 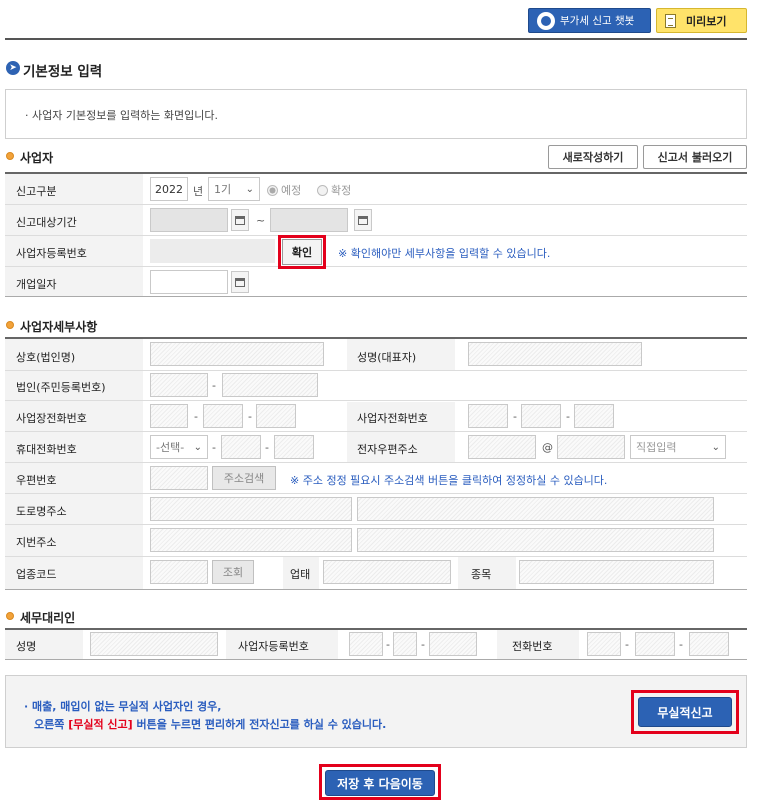 What do you see at coordinates (678, 447) in the screenshot?
I see `email-domain-select: 직접입력 ⌄` at bounding box center [678, 447].